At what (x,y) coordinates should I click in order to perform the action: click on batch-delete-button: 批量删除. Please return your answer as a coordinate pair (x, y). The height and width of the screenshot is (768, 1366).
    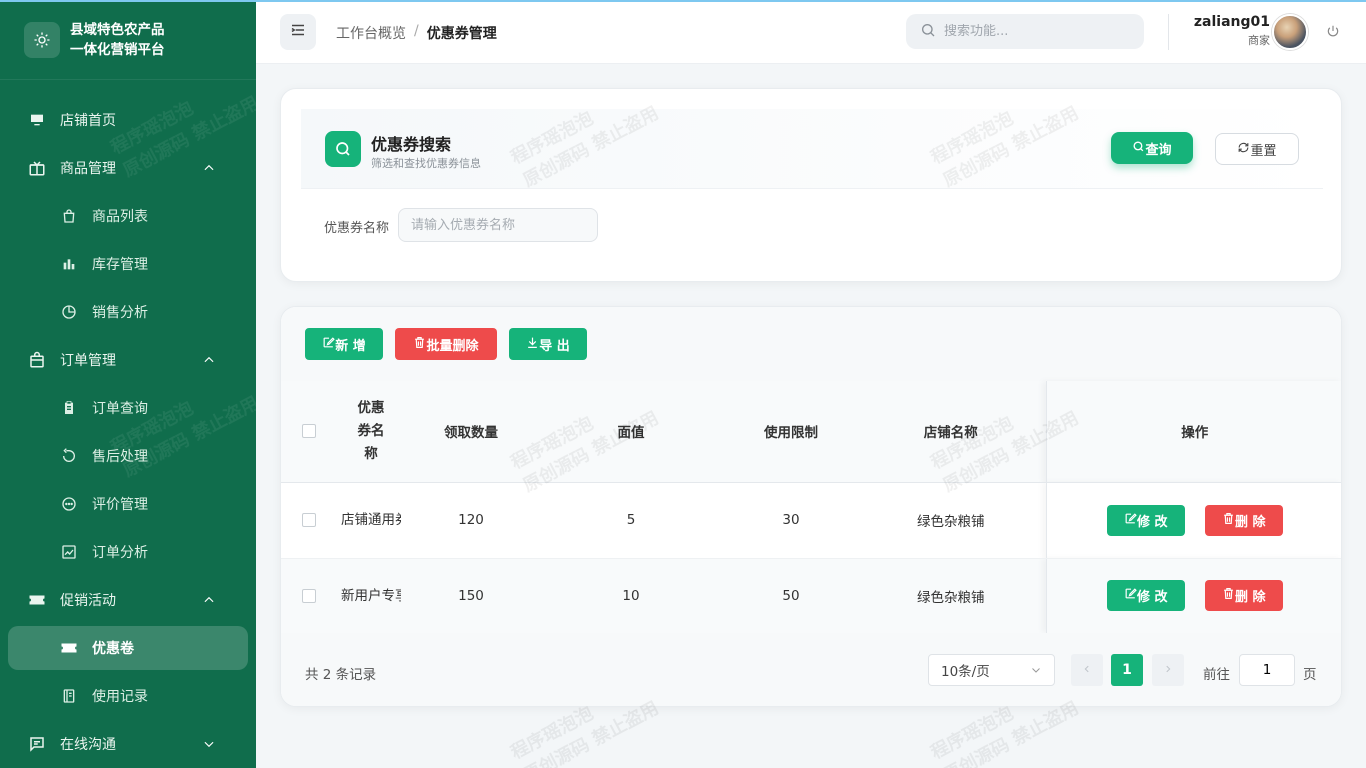
    Looking at the image, I should click on (446, 344).